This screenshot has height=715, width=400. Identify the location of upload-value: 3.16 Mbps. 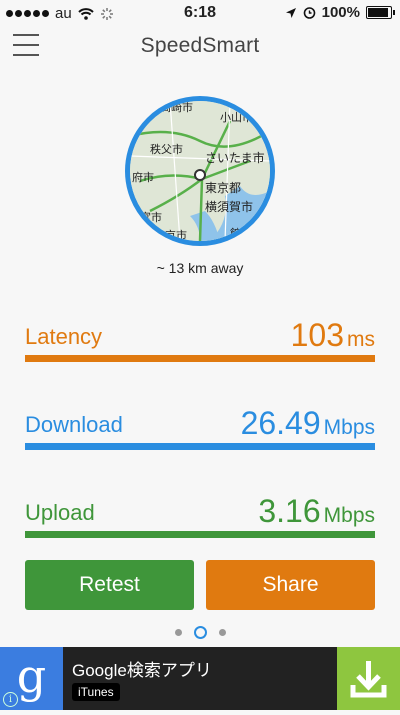
(316, 511).